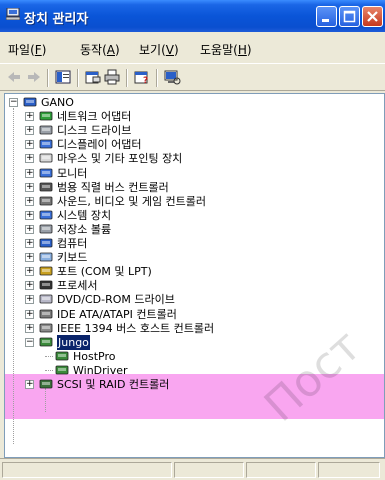  I want to click on console-tree-icon, so click(63, 77).